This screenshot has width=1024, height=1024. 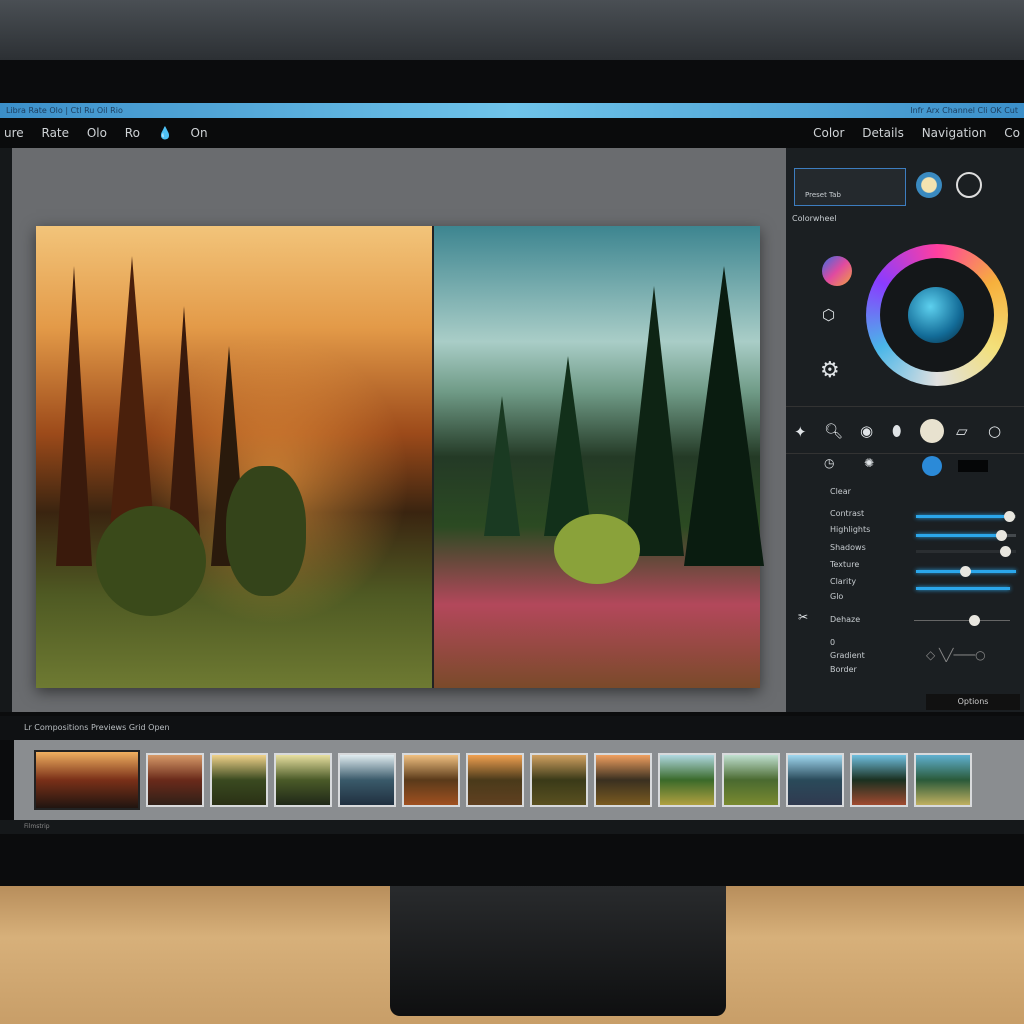 I want to click on title-left: Libra Rate Olo | Ctl Ru Oil Rio, so click(x=64, y=110).